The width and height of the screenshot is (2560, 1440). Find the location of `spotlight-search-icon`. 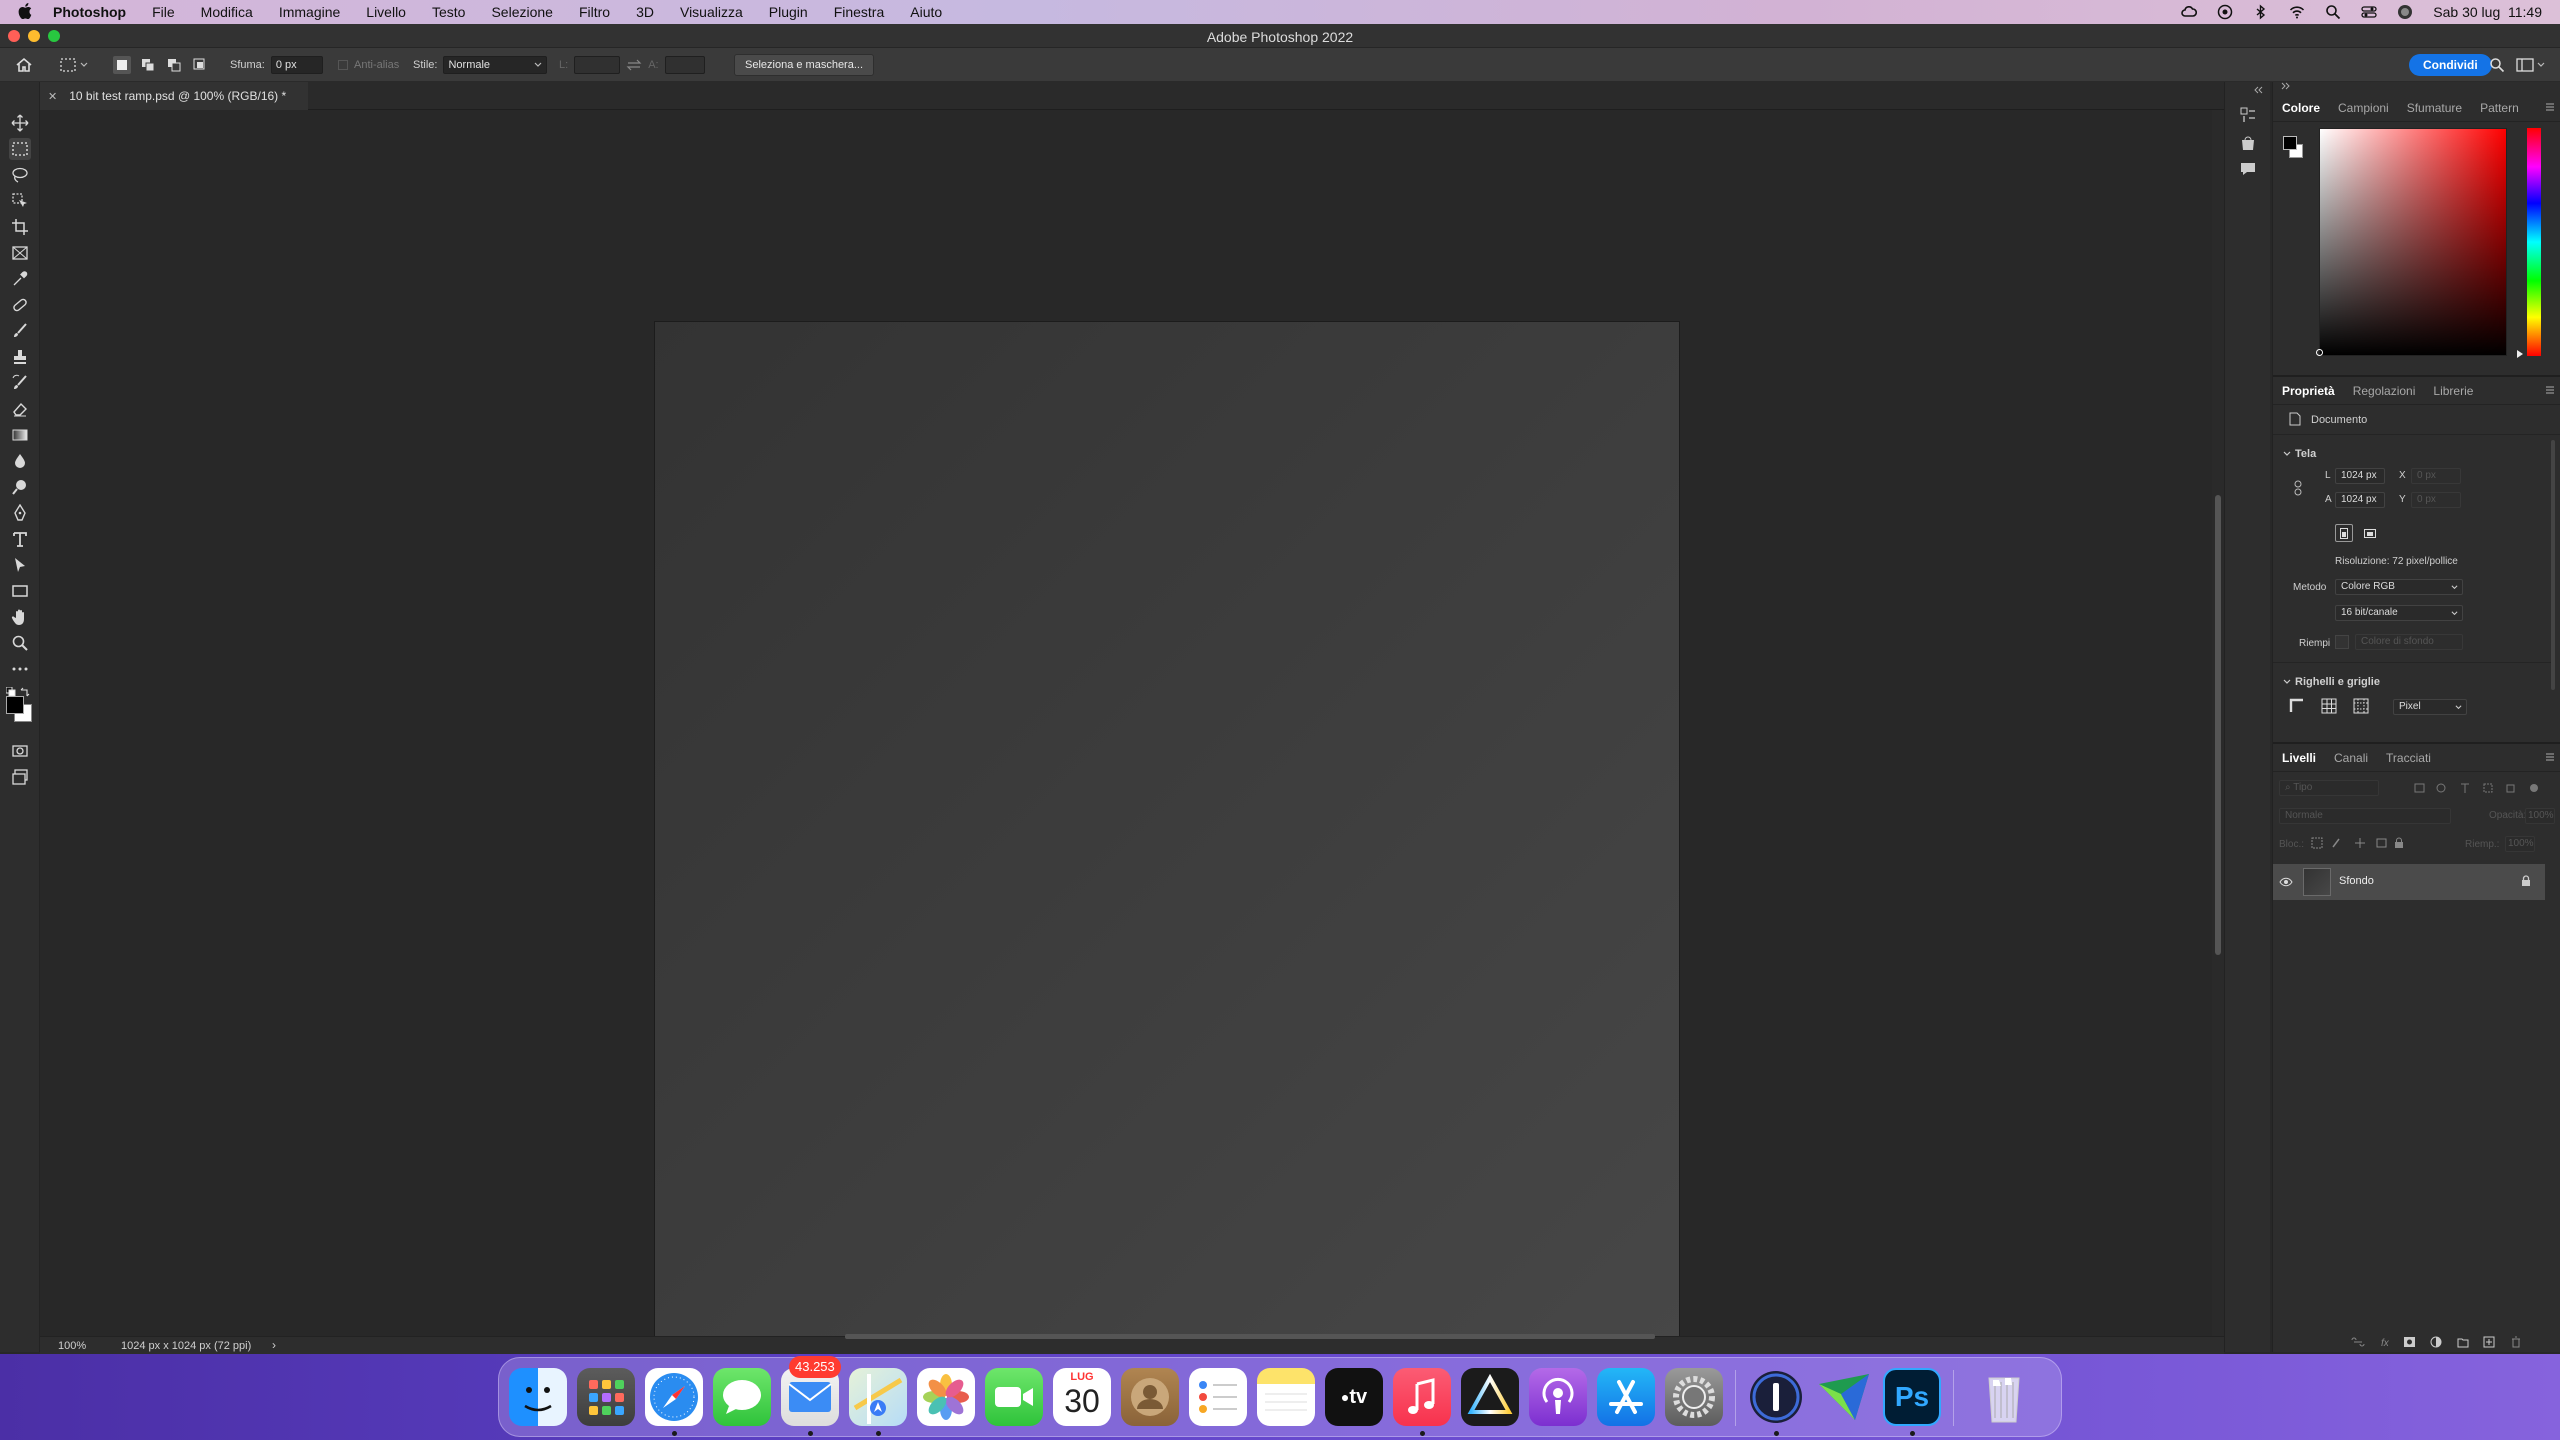

spotlight-search-icon is located at coordinates (2333, 12).